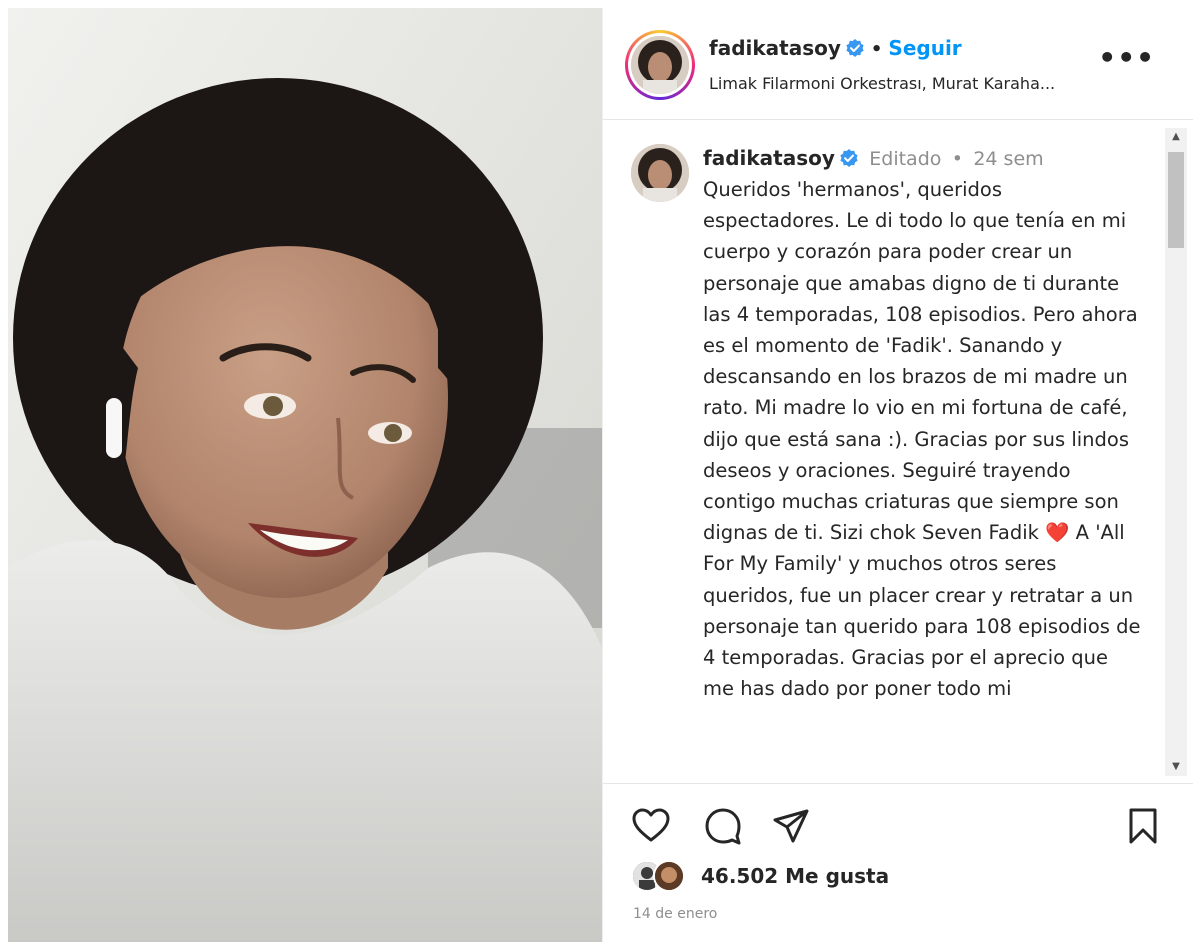  What do you see at coordinates (1176, 137) in the screenshot?
I see `scroll-up-arrow-icon: ▲` at bounding box center [1176, 137].